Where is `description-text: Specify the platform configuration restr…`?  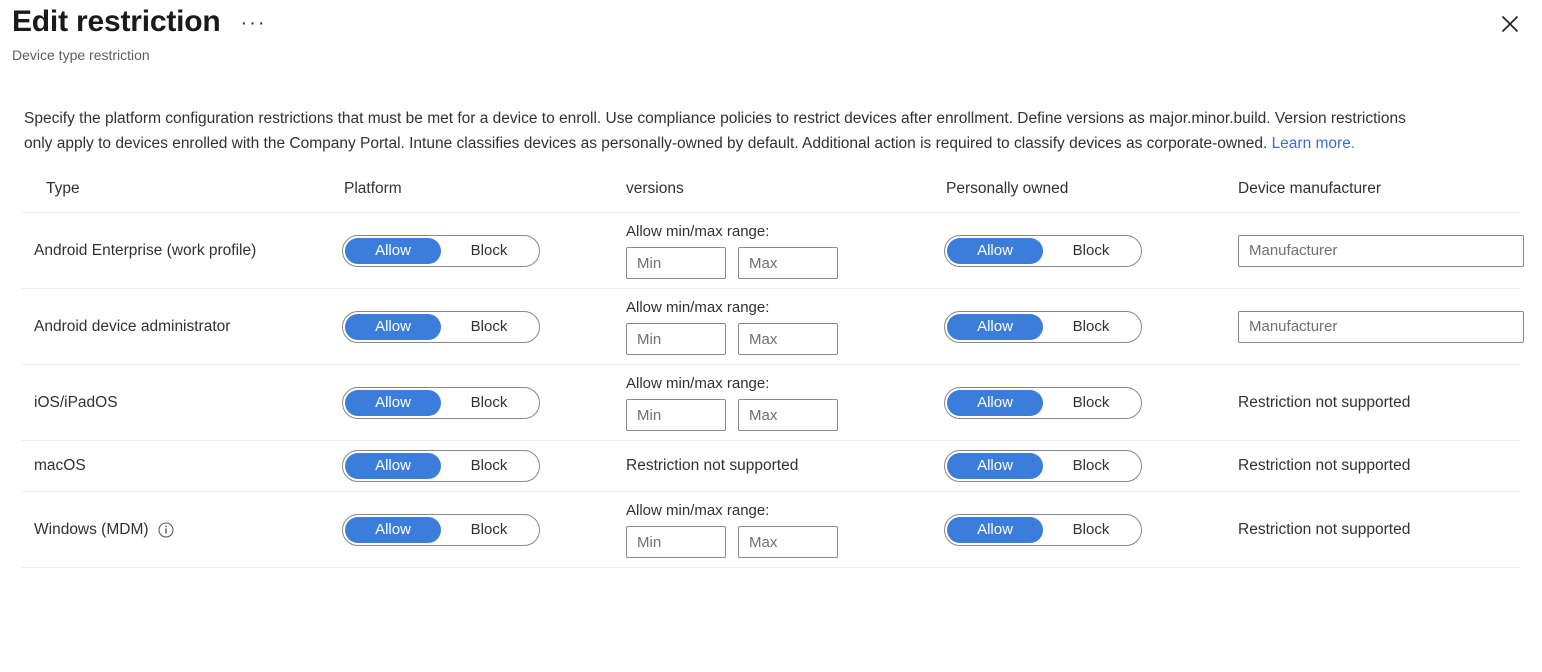 description-text: Specify the platform configuration restr… is located at coordinates (715, 131).